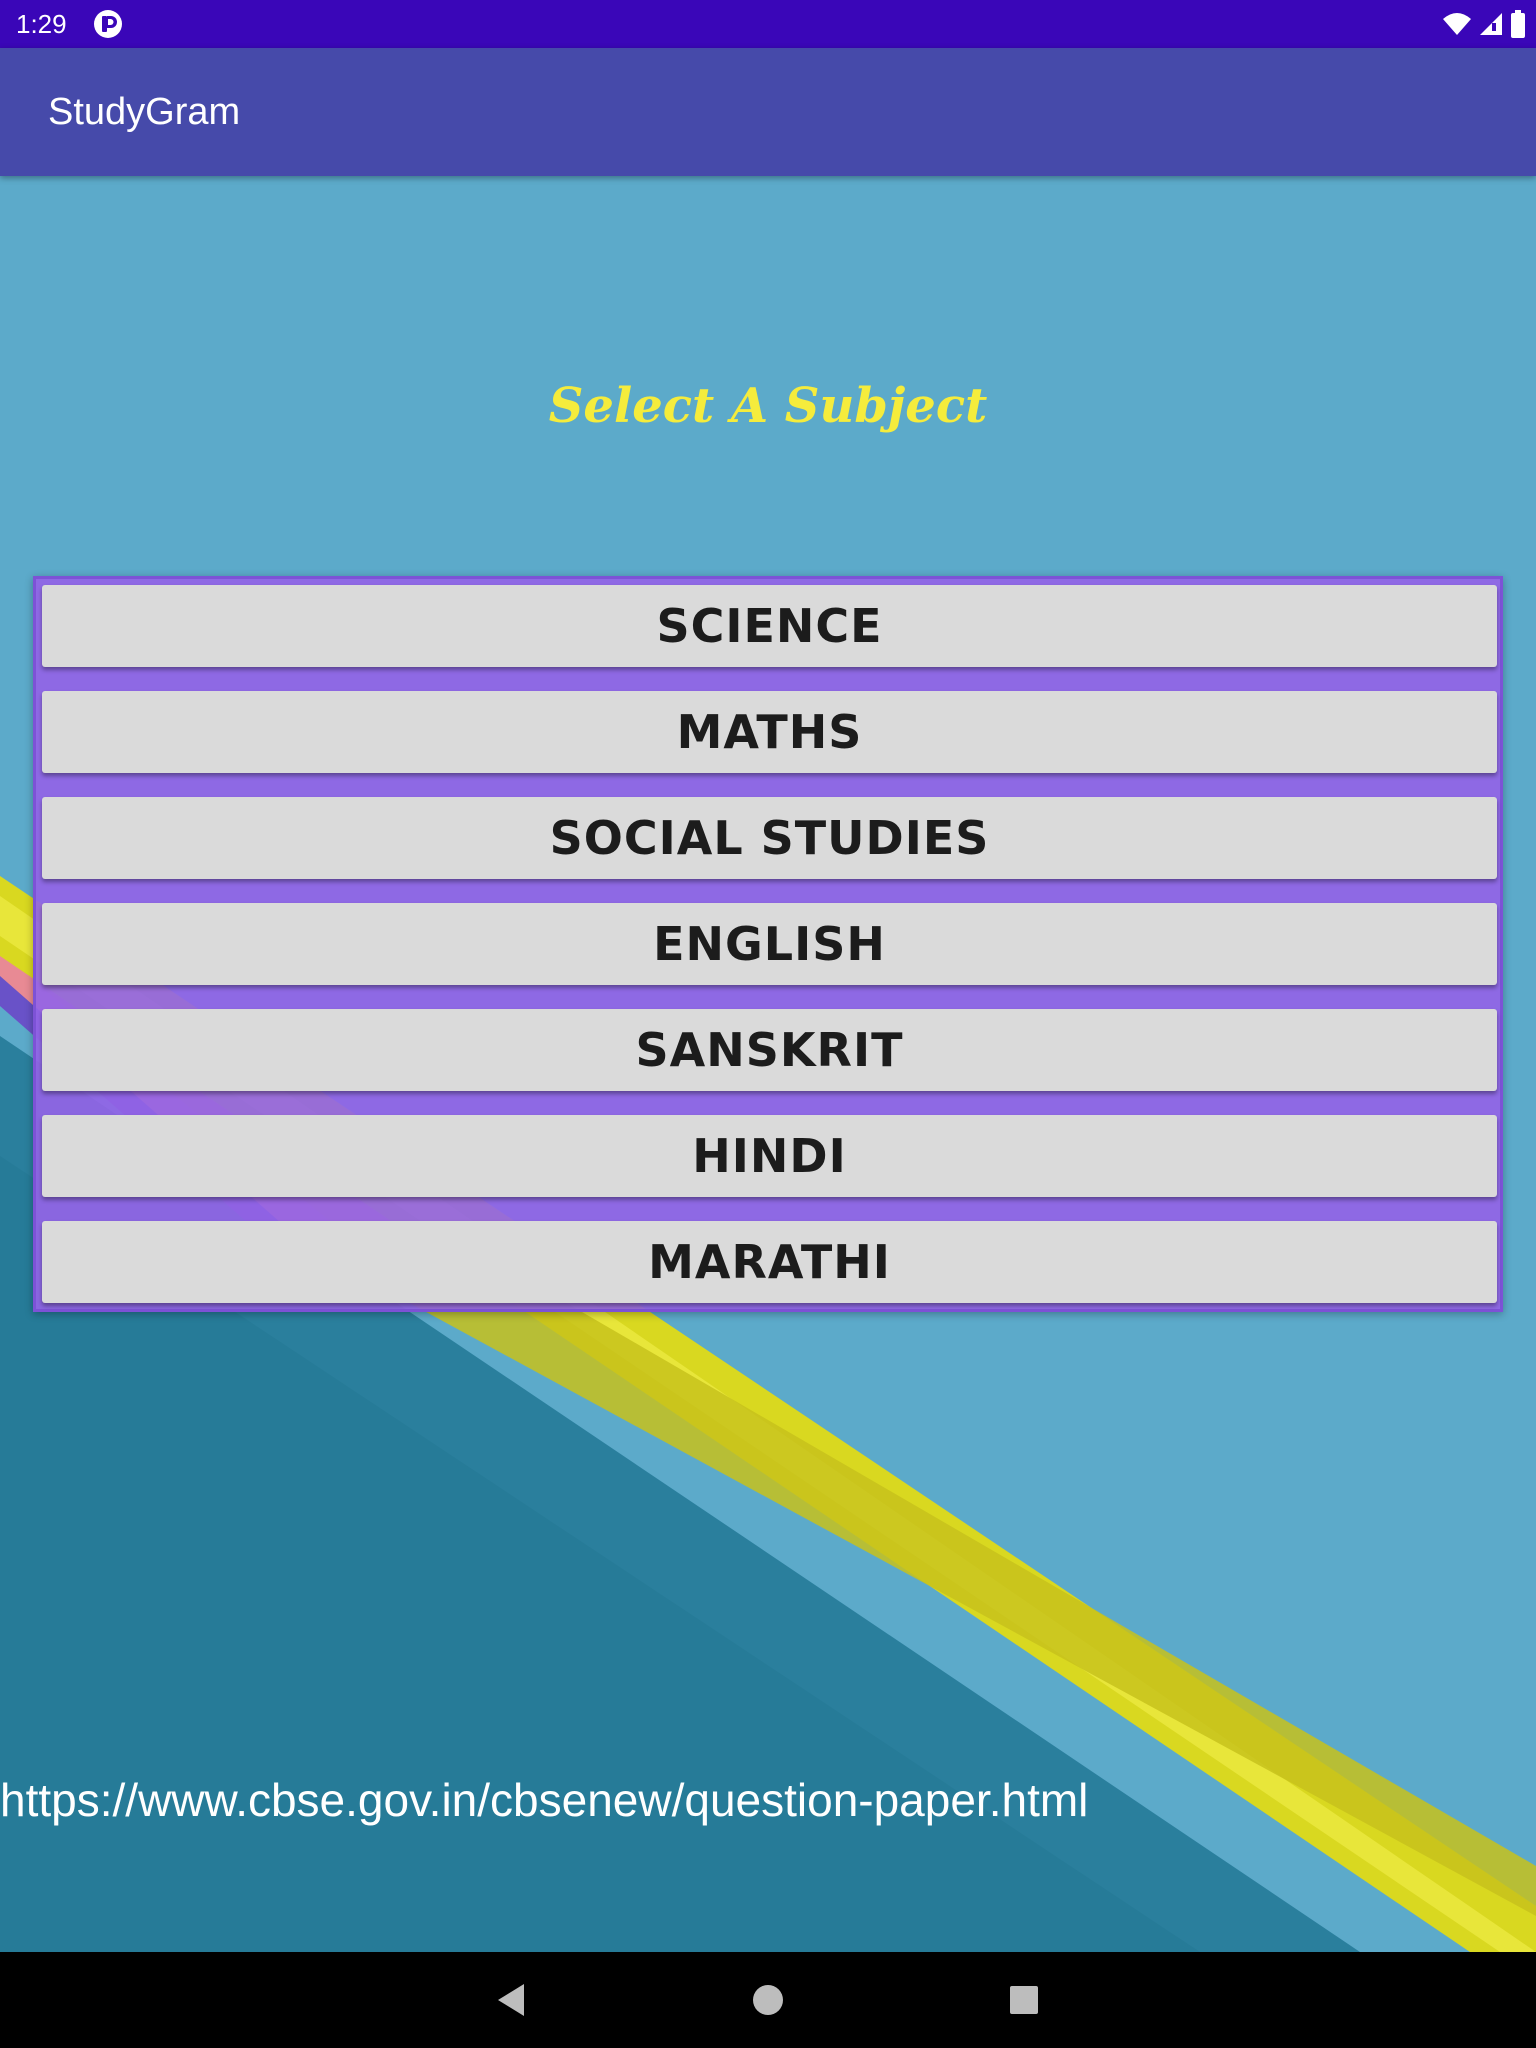 The width and height of the screenshot is (1536, 2048). Describe the element at coordinates (768, 406) in the screenshot. I see `page-headline: Select A Subject` at that location.